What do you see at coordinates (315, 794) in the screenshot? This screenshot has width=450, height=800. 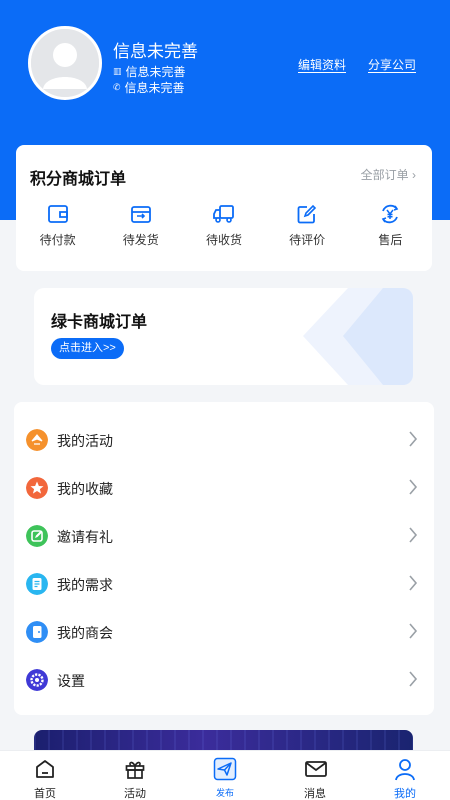 I see `tab-label: 消息` at bounding box center [315, 794].